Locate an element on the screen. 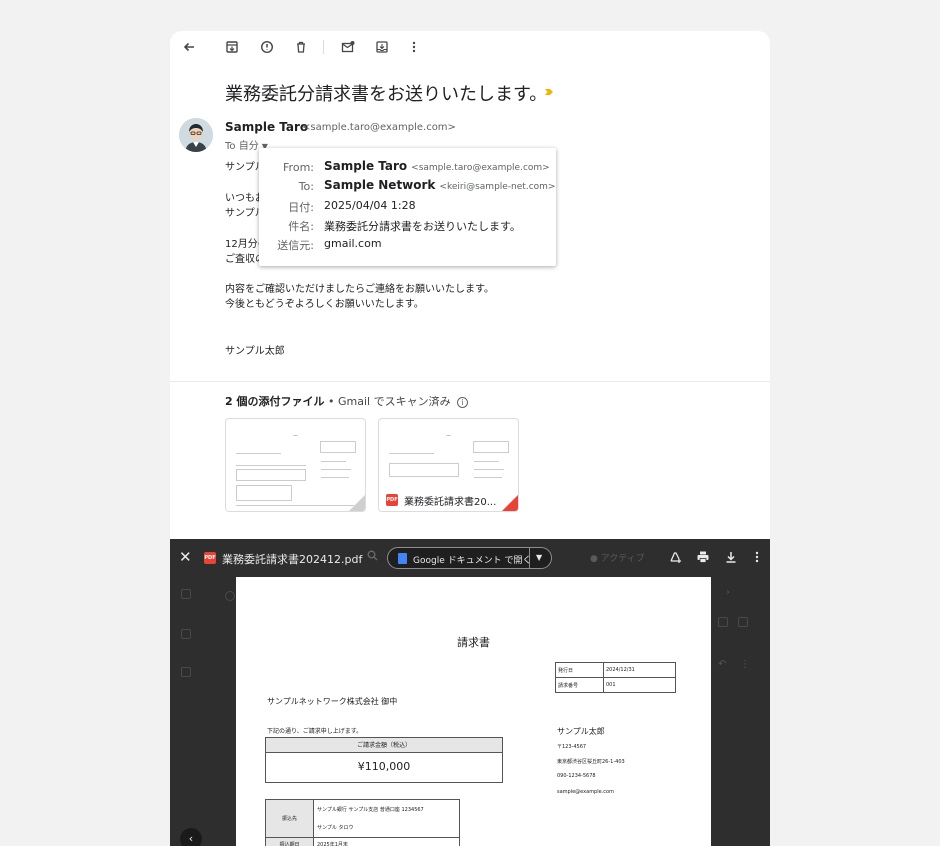 This screenshot has width=940, height=846. body-line: 今後ともどうぞよろしくお願いいたします。 is located at coordinates (324, 304).